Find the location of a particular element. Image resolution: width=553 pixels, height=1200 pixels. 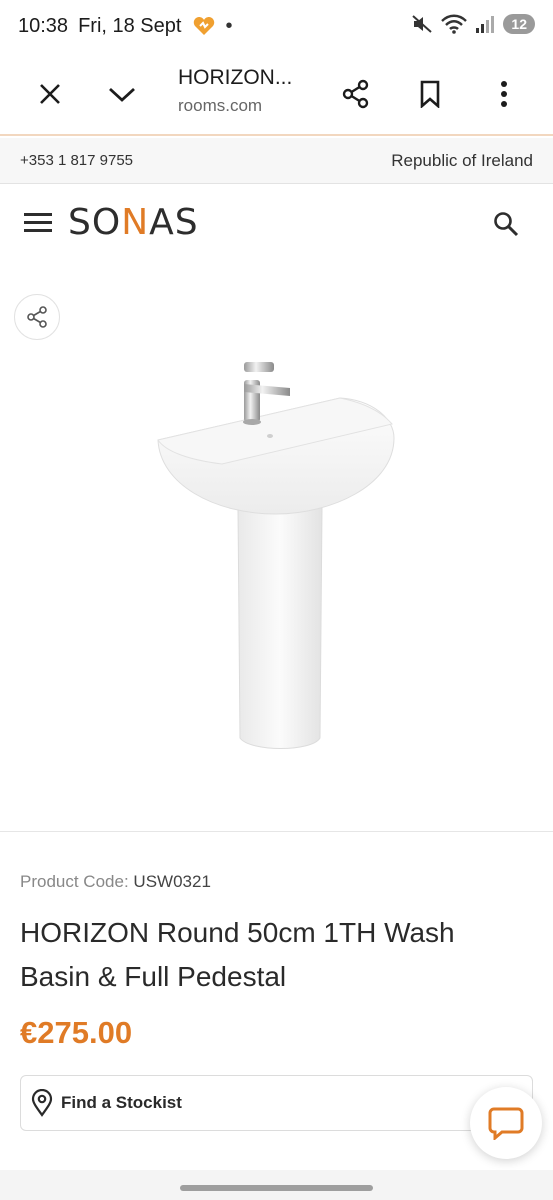

status-date: Fri, 18 Sept is located at coordinates (130, 25).